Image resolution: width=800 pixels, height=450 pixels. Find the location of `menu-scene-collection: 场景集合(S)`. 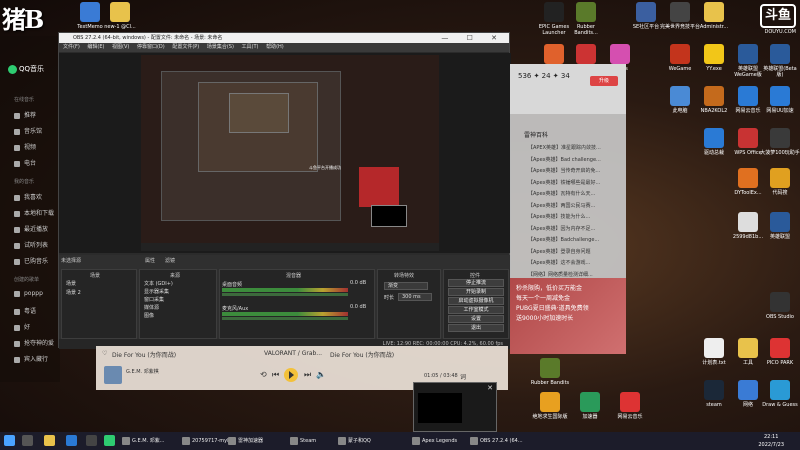

menu-scene-collection: 场景集合(S) is located at coordinates (220, 47).